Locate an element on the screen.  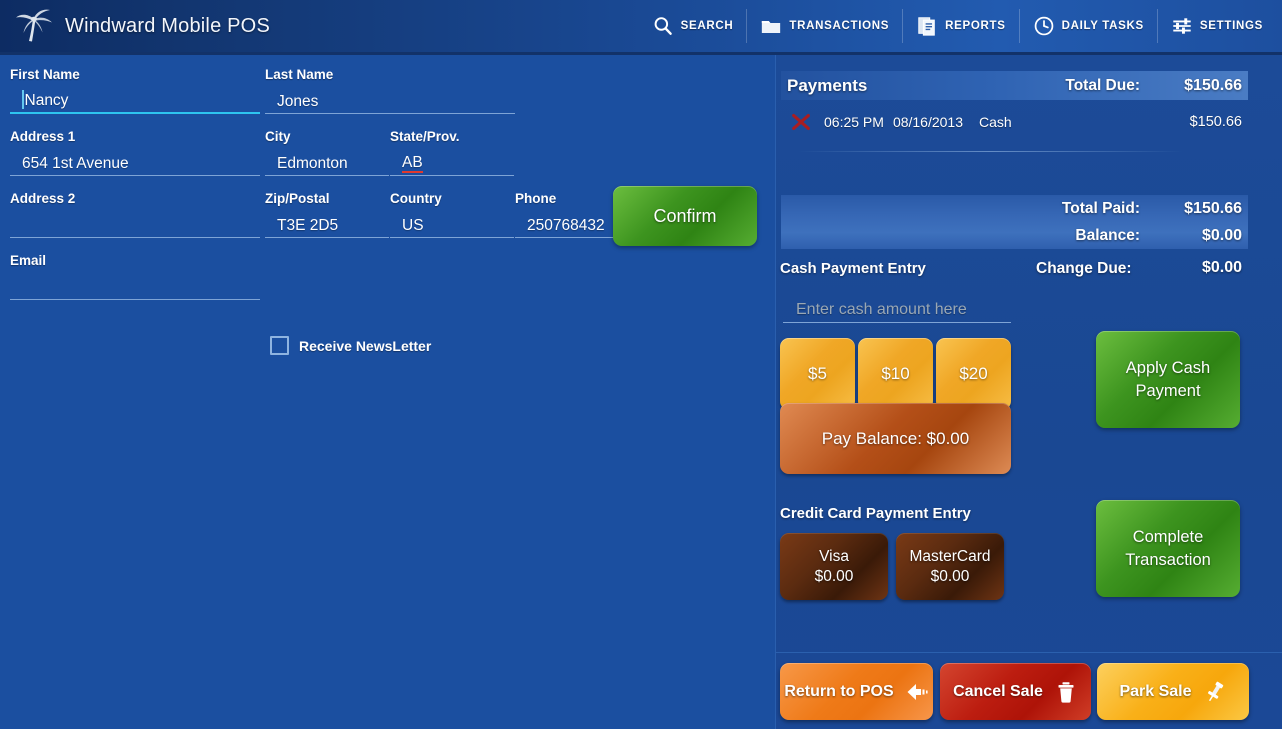
payment-time: 06:25 PM is located at coordinates (854, 121).